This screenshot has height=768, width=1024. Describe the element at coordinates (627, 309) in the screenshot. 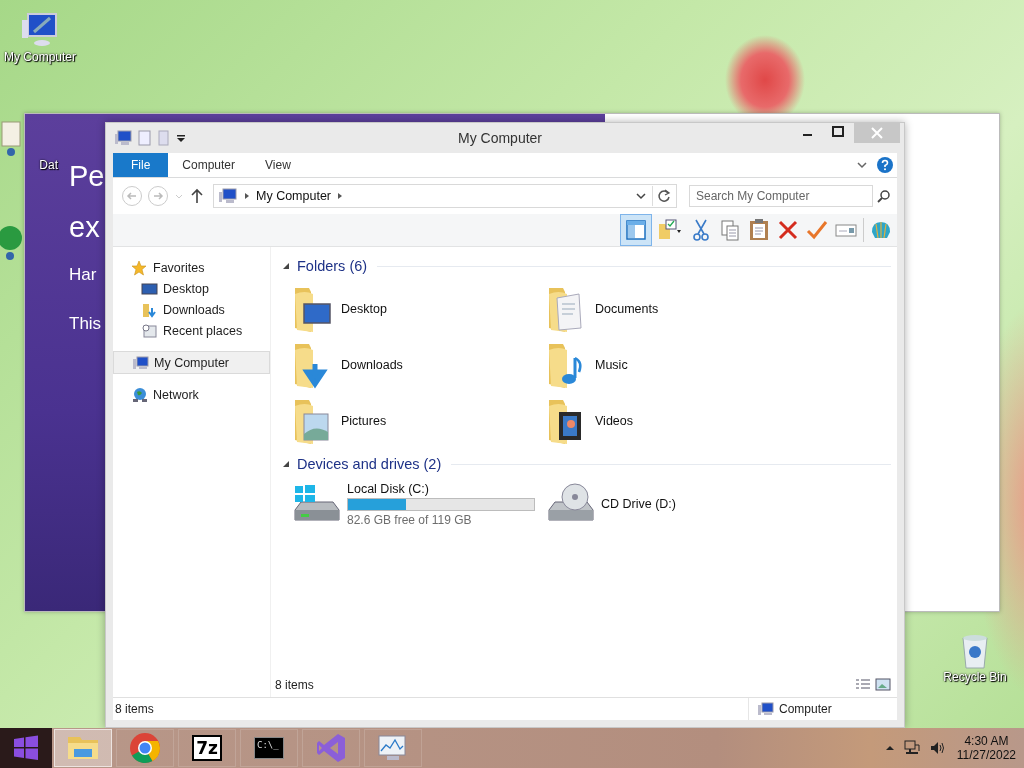

I see `folder-name: Documents` at that location.